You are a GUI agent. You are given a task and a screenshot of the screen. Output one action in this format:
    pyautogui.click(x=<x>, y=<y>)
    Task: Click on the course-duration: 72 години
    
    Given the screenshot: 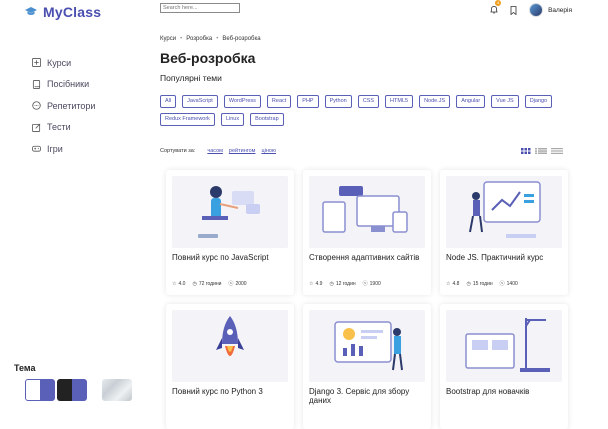 What is the action you would take?
    pyautogui.click(x=210, y=283)
    